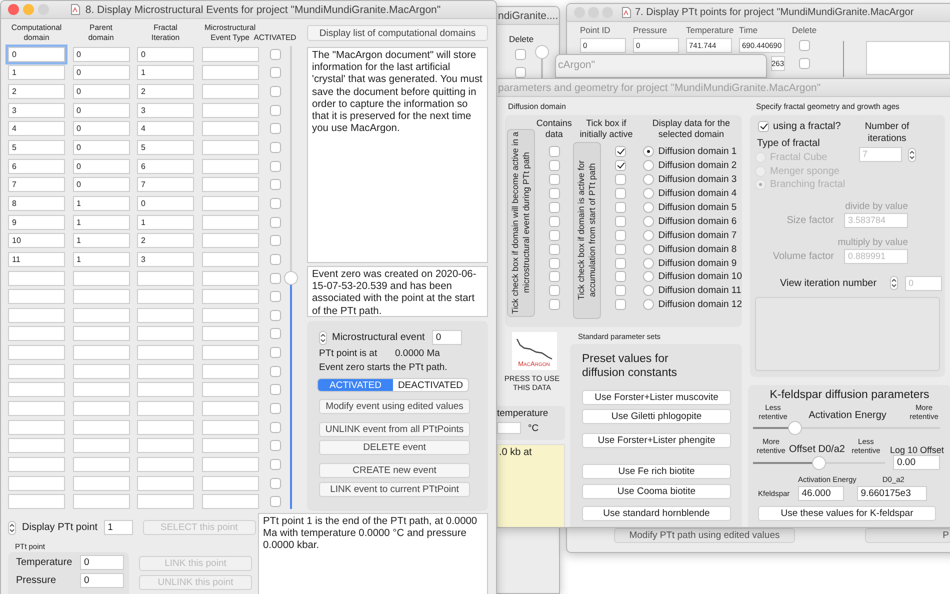 The height and width of the screenshot is (594, 950). I want to click on minimize-button, so click(28, 9).